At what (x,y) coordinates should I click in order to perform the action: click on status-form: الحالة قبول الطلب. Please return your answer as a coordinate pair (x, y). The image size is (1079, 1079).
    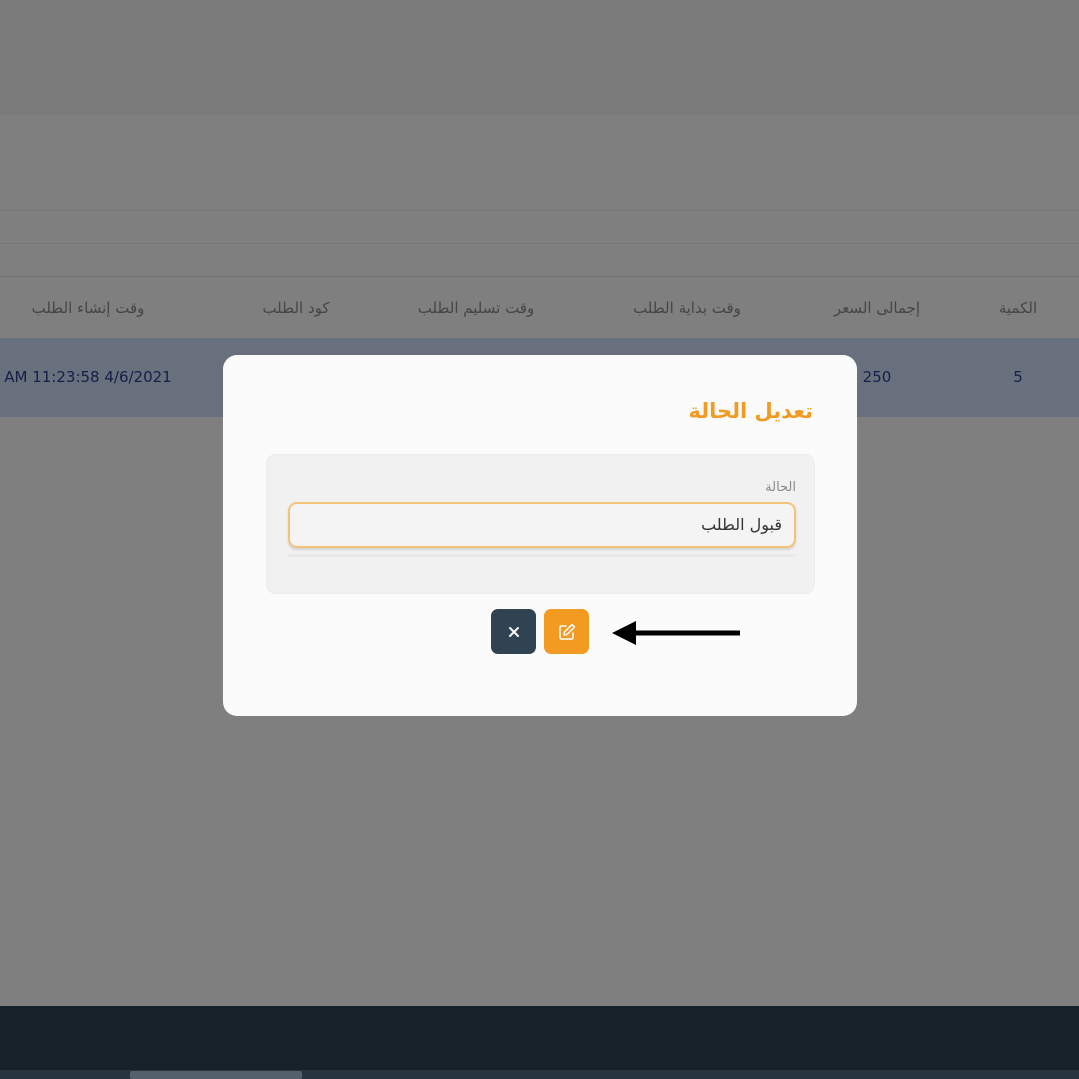
    Looking at the image, I should click on (540, 524).